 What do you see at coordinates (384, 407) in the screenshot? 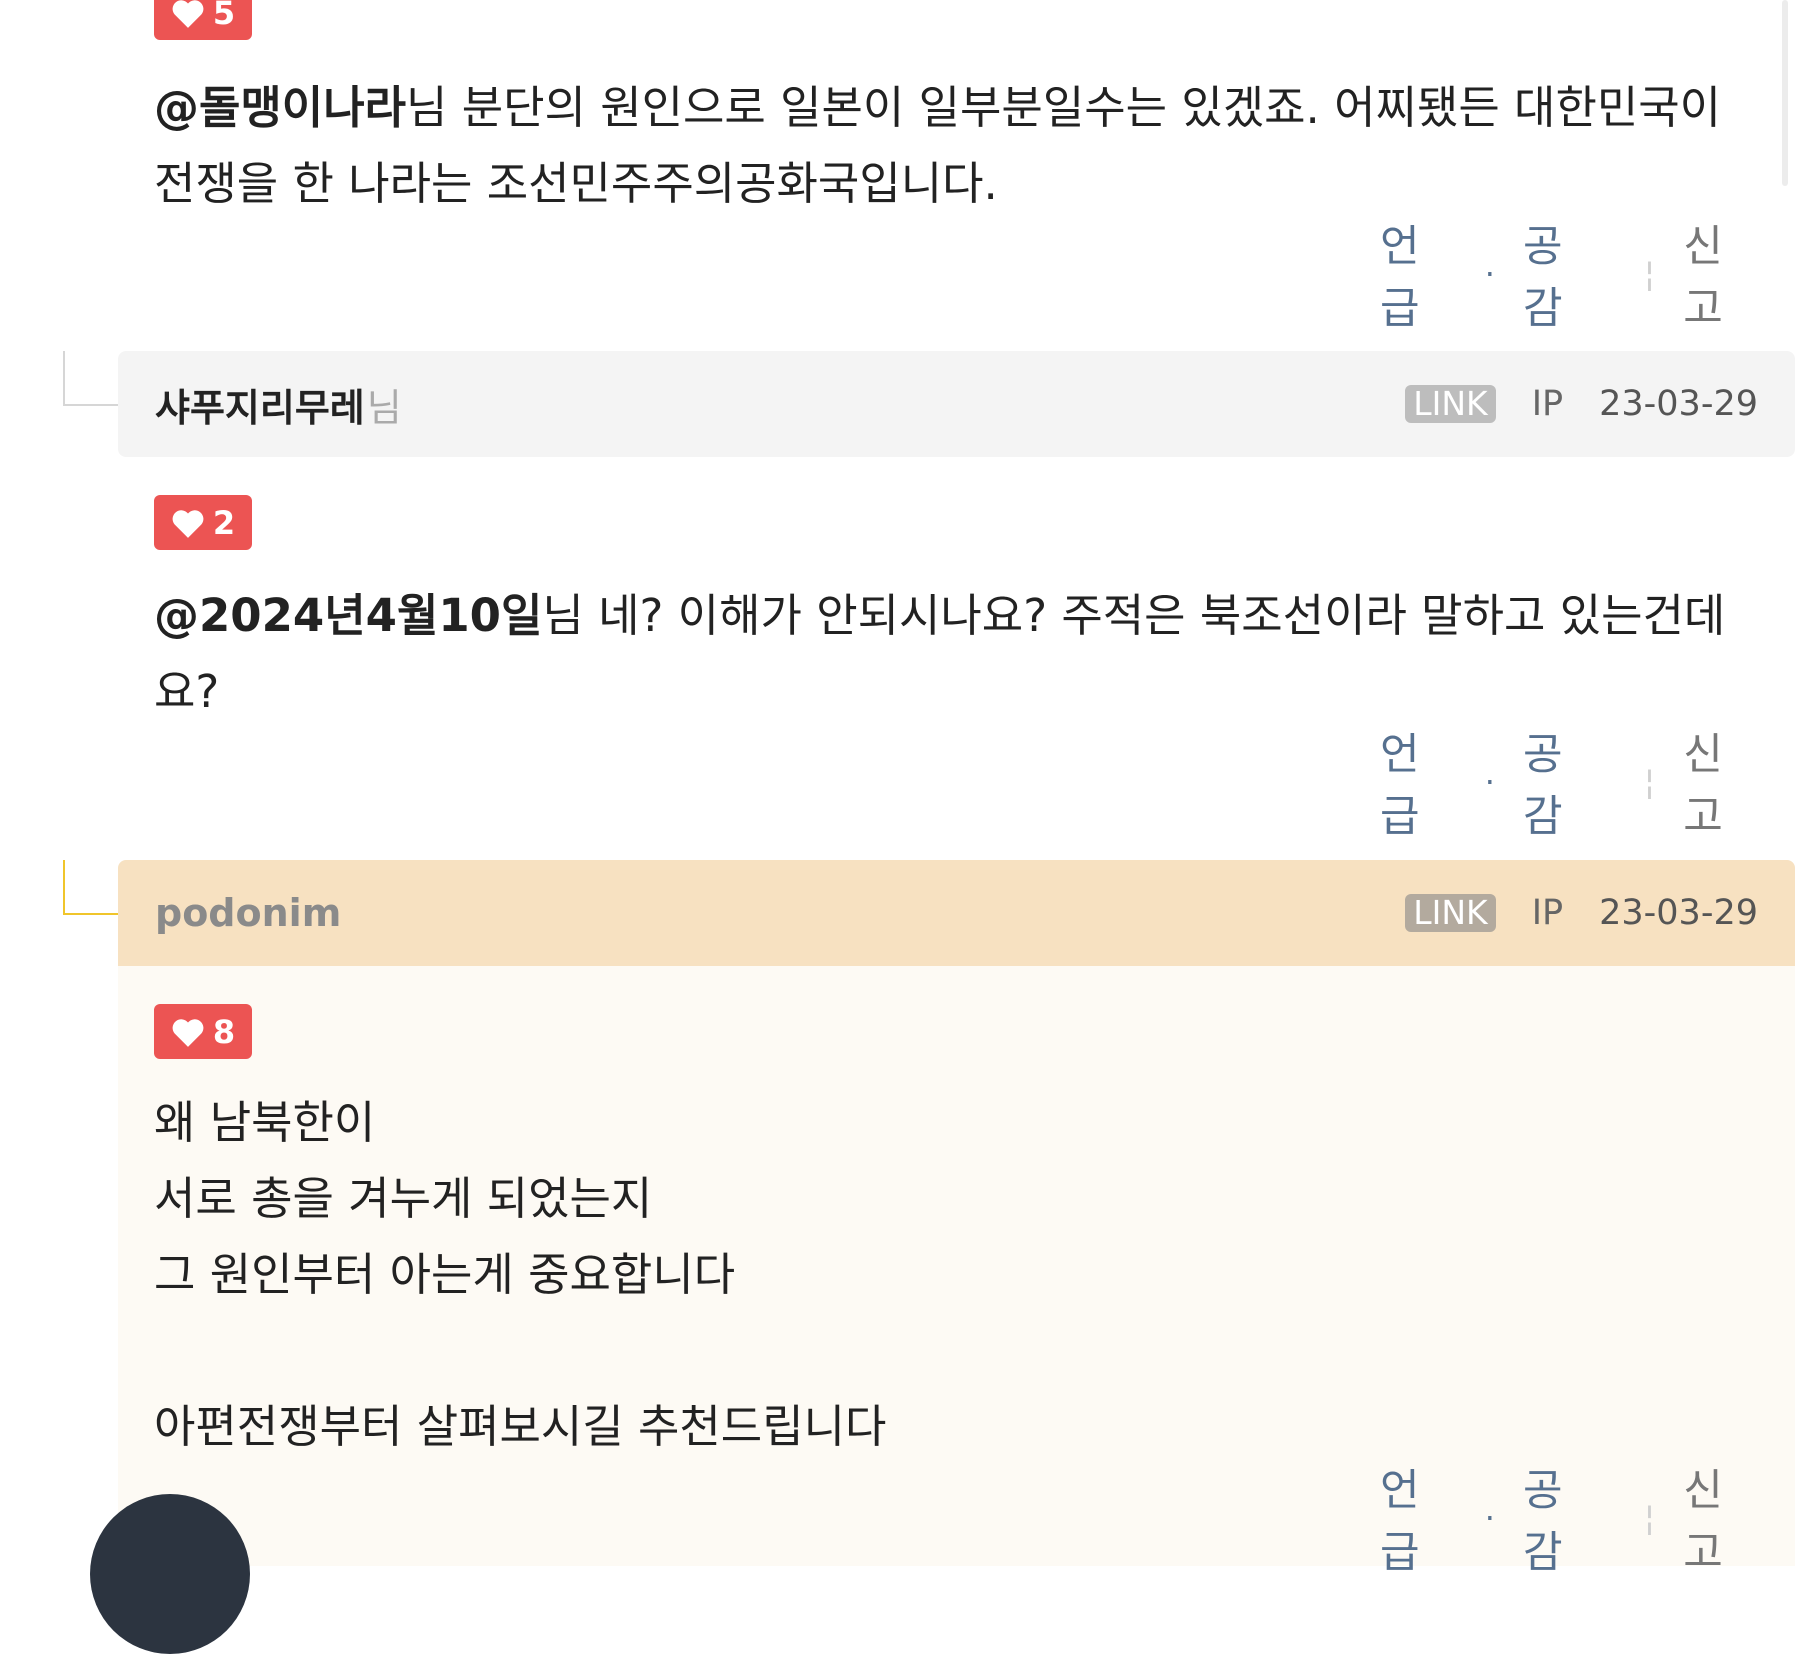
I see `author-suffix: 님` at bounding box center [384, 407].